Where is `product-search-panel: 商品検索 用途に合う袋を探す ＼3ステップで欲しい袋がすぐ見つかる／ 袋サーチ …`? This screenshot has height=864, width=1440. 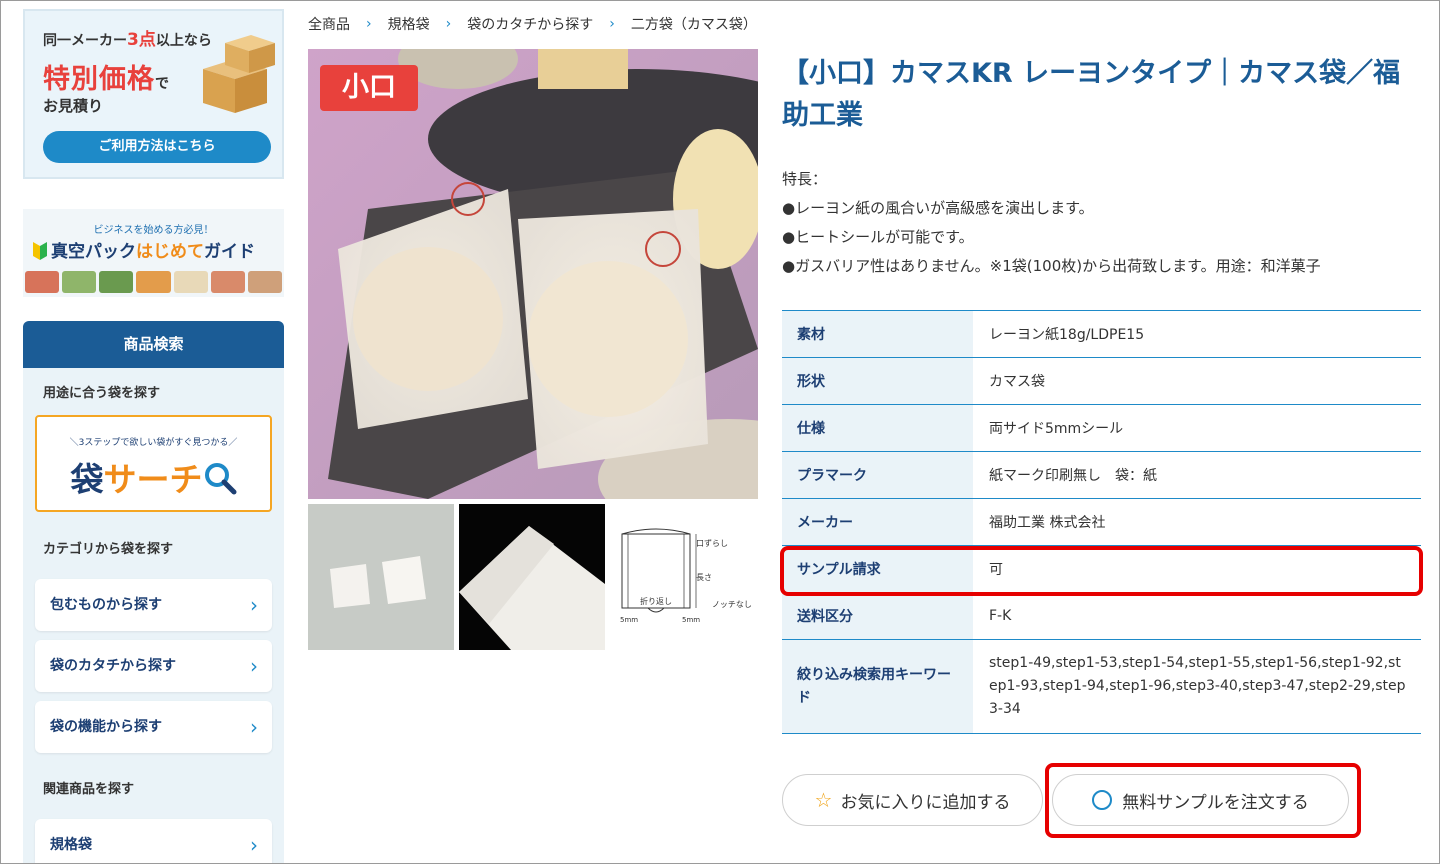 product-search-panel: 商品検索 用途に合う袋を探す ＼3ステップで欲しい袋がすぐ見つかる／ 袋サーチ … is located at coordinates (153, 592).